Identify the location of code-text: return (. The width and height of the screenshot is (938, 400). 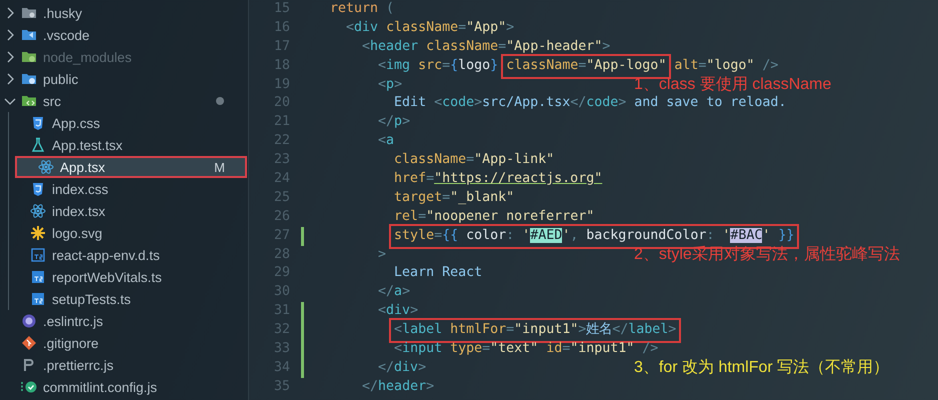
(362, 9).